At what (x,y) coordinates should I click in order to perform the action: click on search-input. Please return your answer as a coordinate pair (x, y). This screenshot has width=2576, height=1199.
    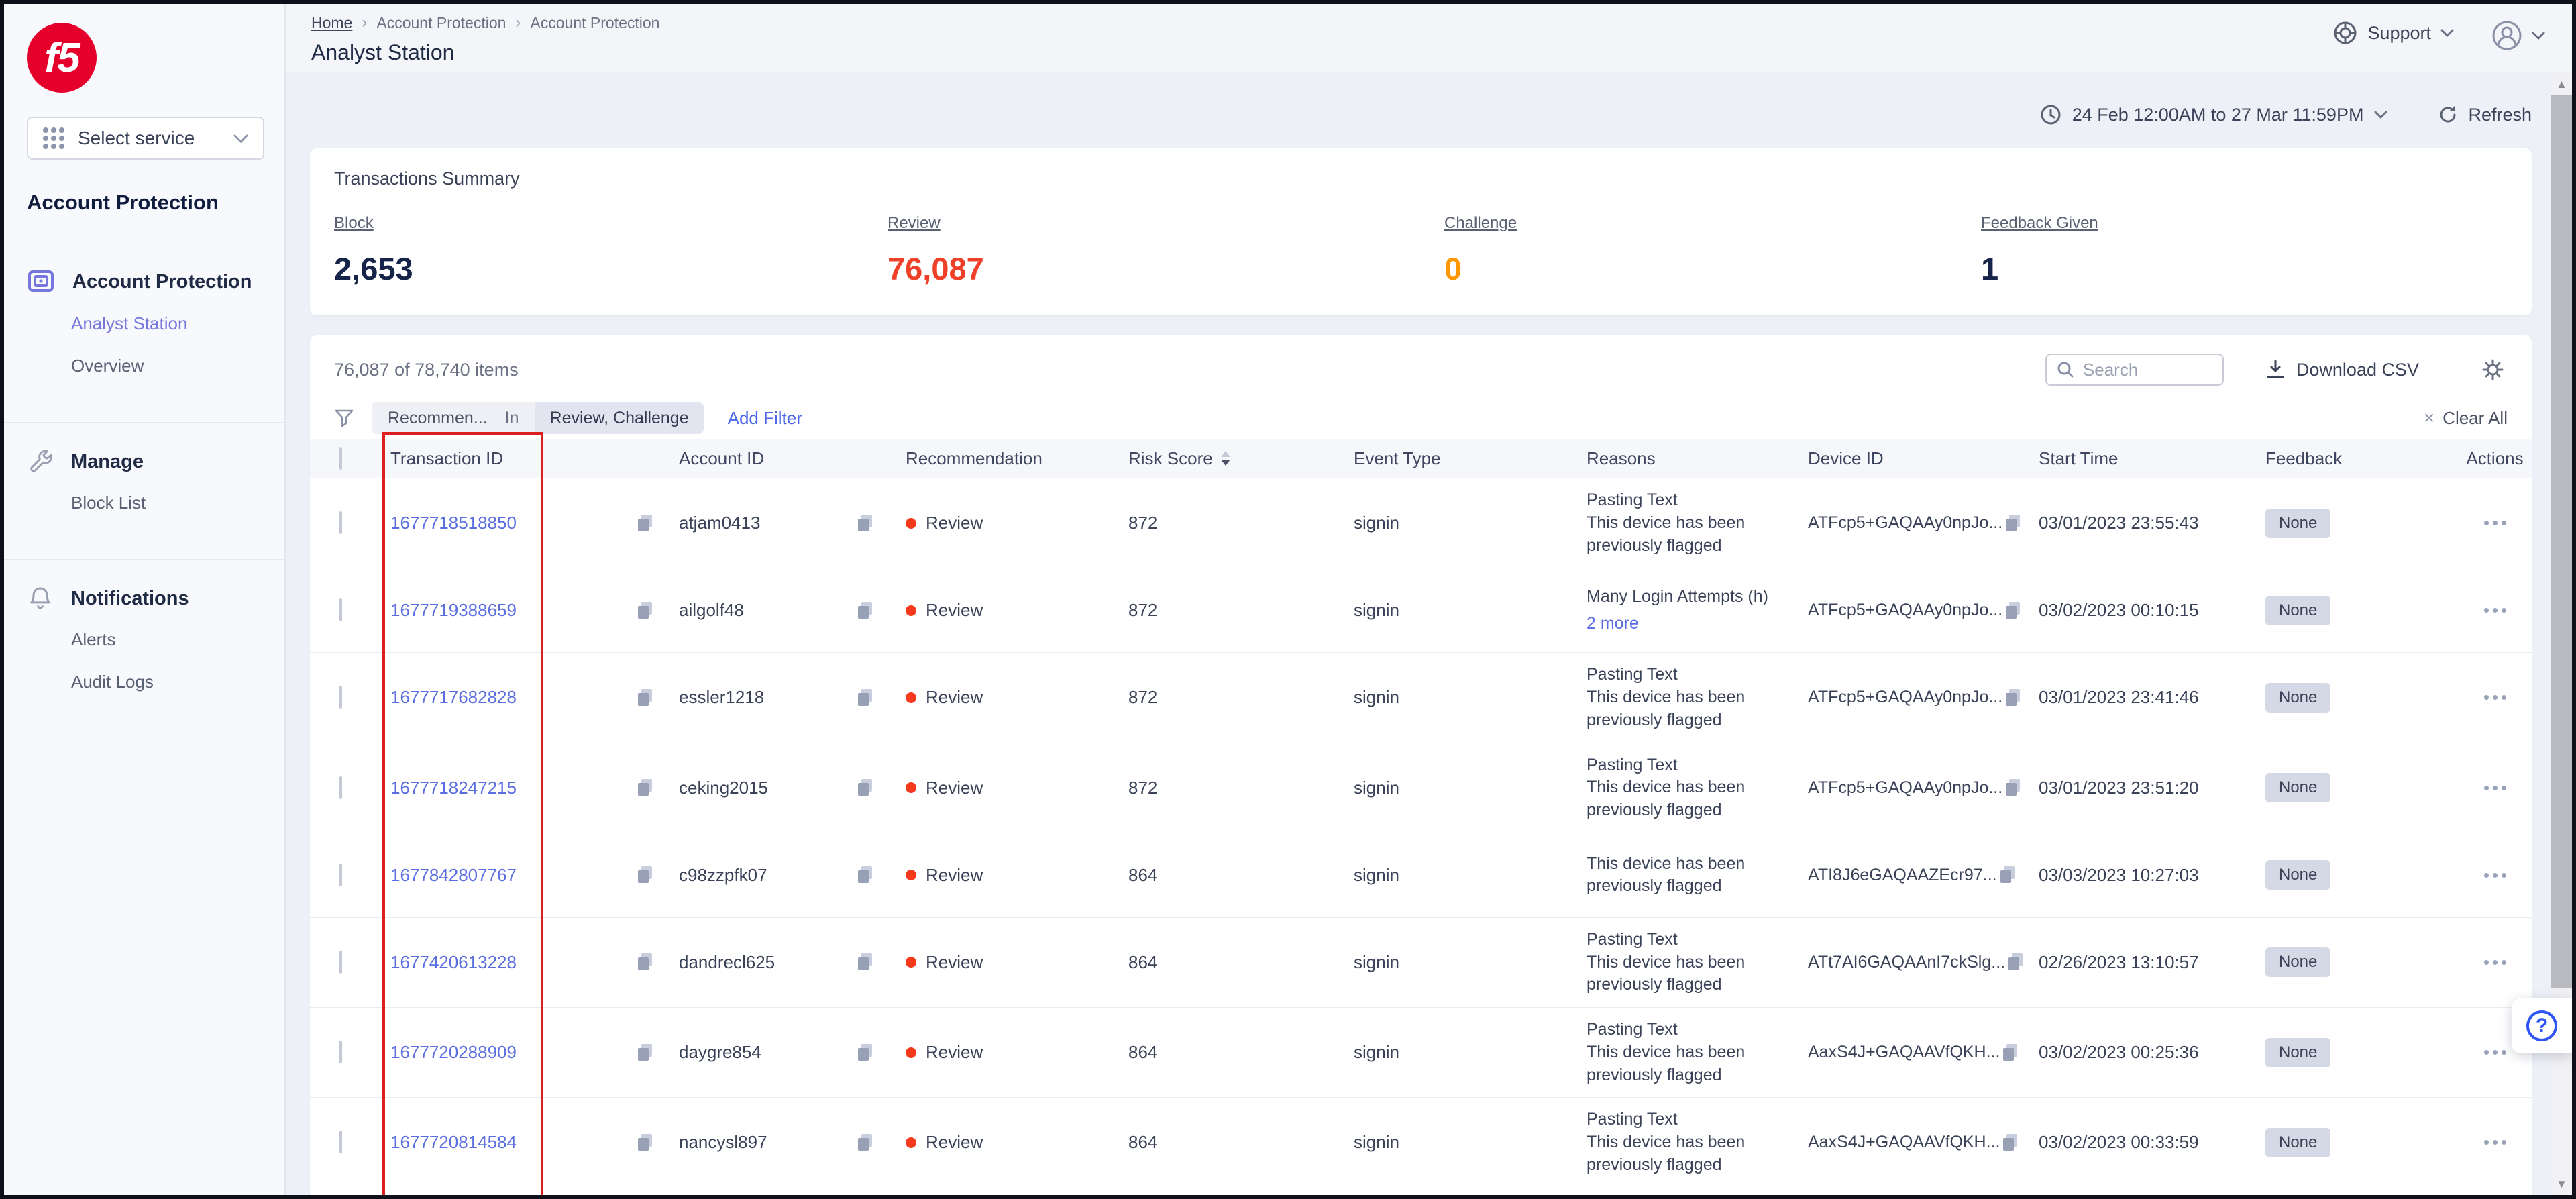
    Looking at the image, I should click on (2143, 369).